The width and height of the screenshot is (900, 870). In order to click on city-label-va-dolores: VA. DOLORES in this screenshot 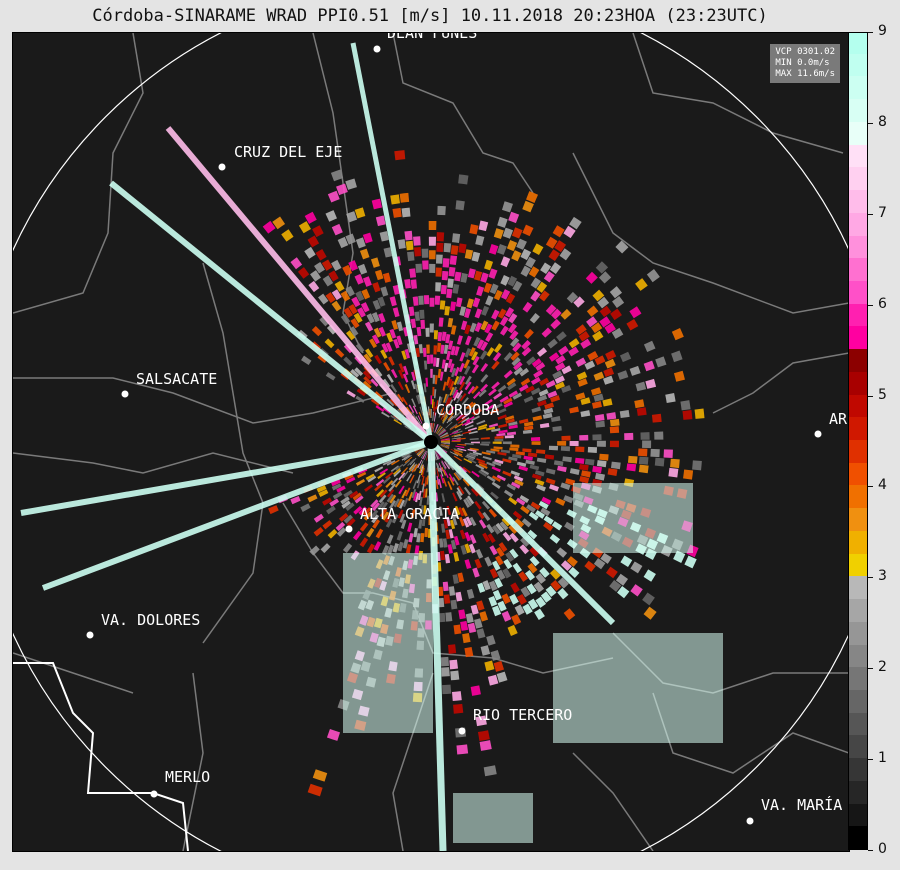, I will do `click(151, 620)`.